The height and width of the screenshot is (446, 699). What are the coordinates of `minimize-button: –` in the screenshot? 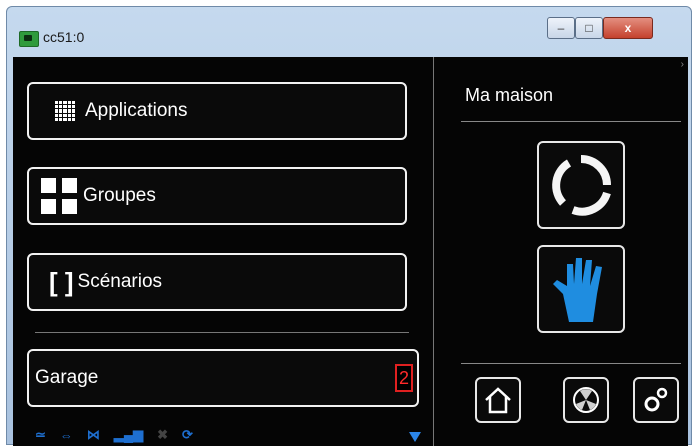 It's located at (561, 28).